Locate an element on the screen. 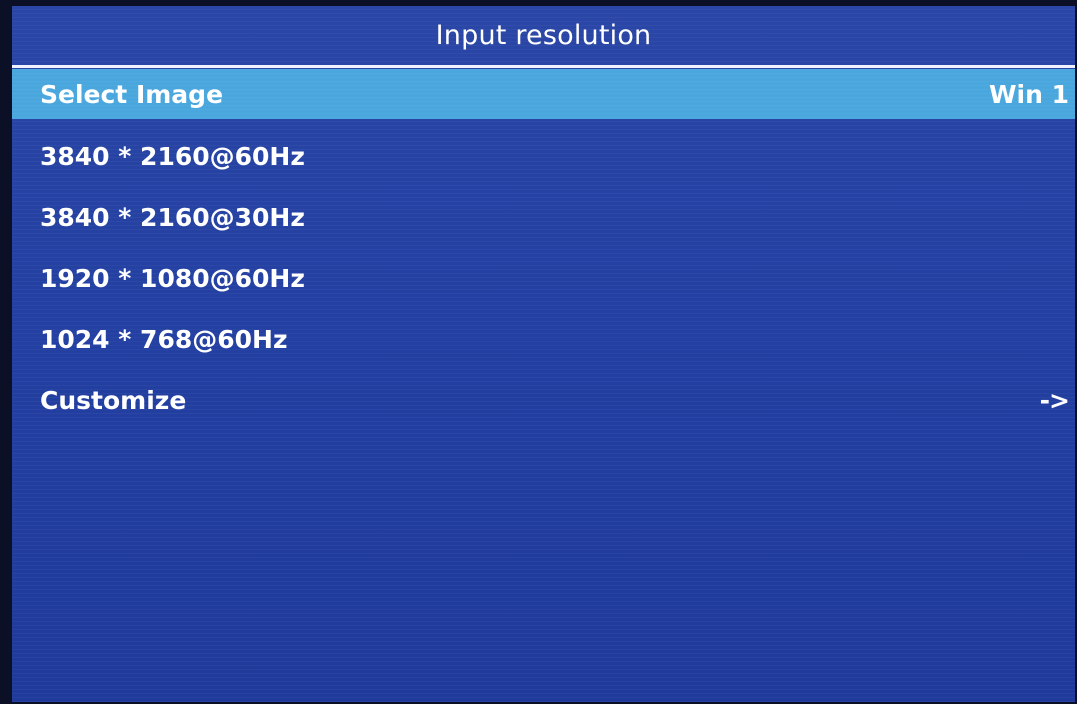  resolution-label: 1024 * 768@60Hz is located at coordinates (164, 339).